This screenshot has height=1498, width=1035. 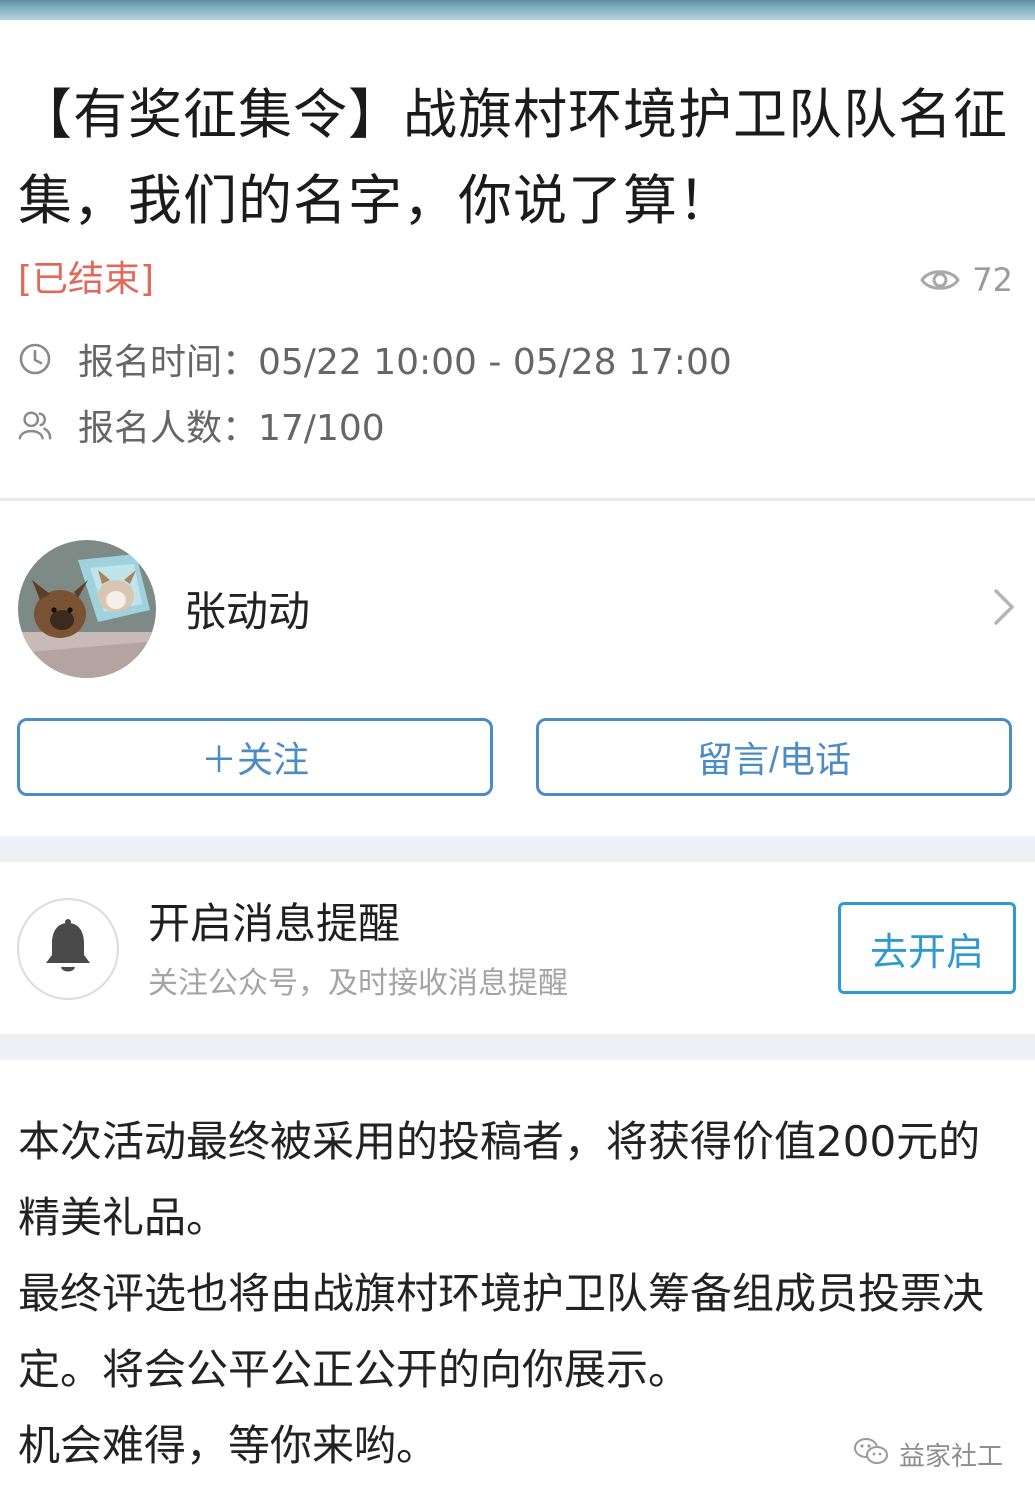 What do you see at coordinates (86, 279) in the screenshot?
I see `status-badge: [已结束]` at bounding box center [86, 279].